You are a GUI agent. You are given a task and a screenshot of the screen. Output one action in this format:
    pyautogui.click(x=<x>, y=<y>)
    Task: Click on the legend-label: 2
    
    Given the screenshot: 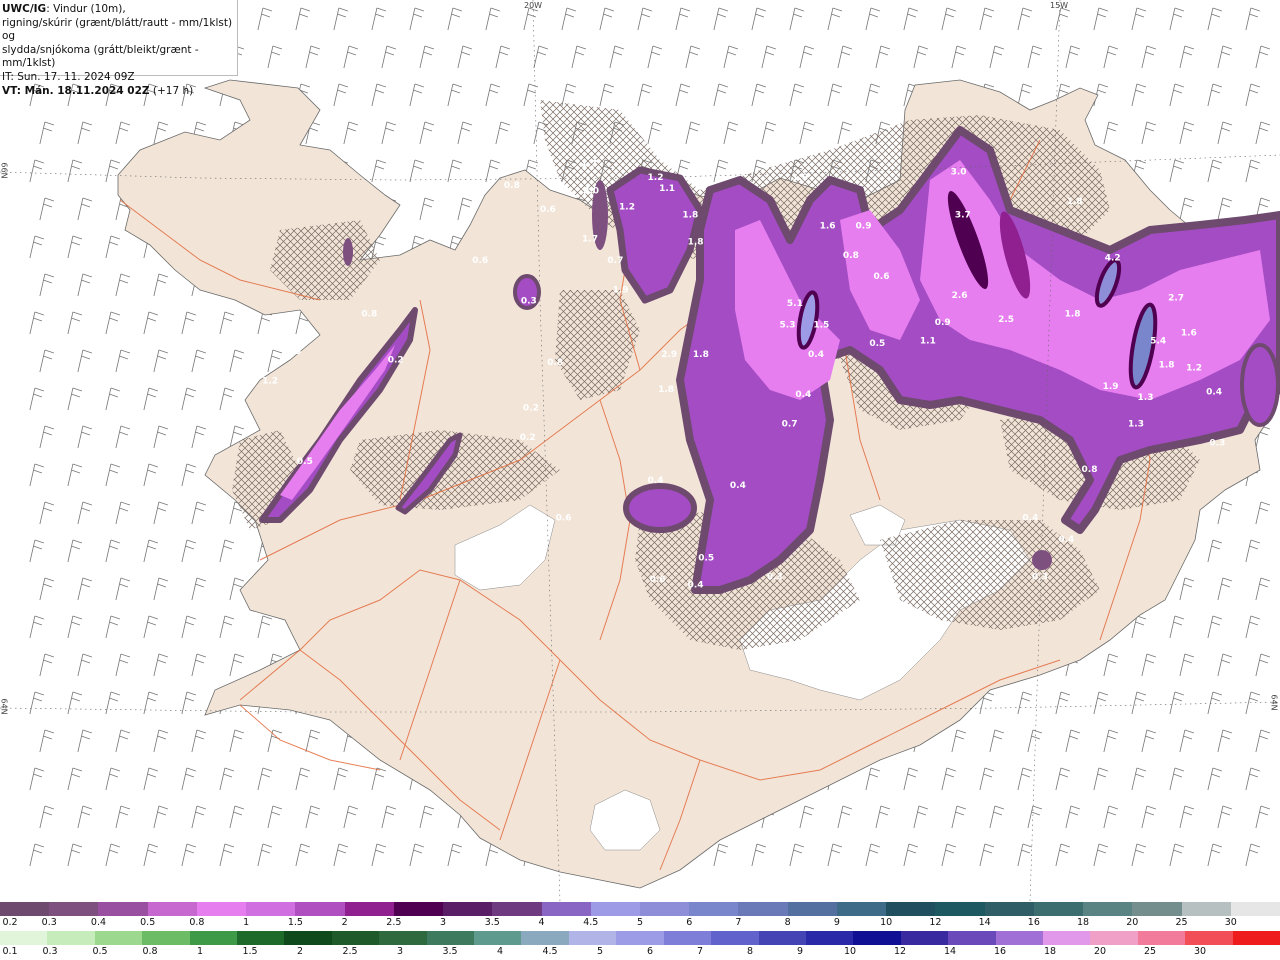 What is the action you would take?
    pyautogui.click(x=300, y=951)
    